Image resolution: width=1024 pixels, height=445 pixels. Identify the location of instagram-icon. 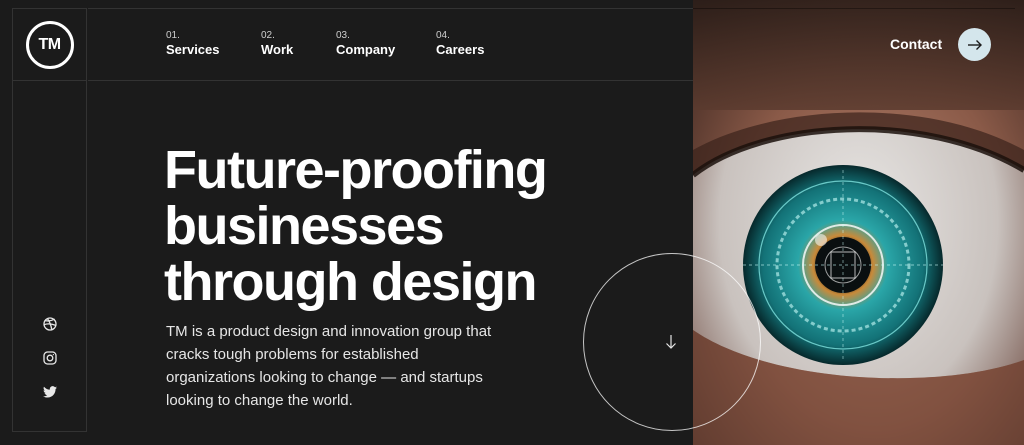
(50, 358).